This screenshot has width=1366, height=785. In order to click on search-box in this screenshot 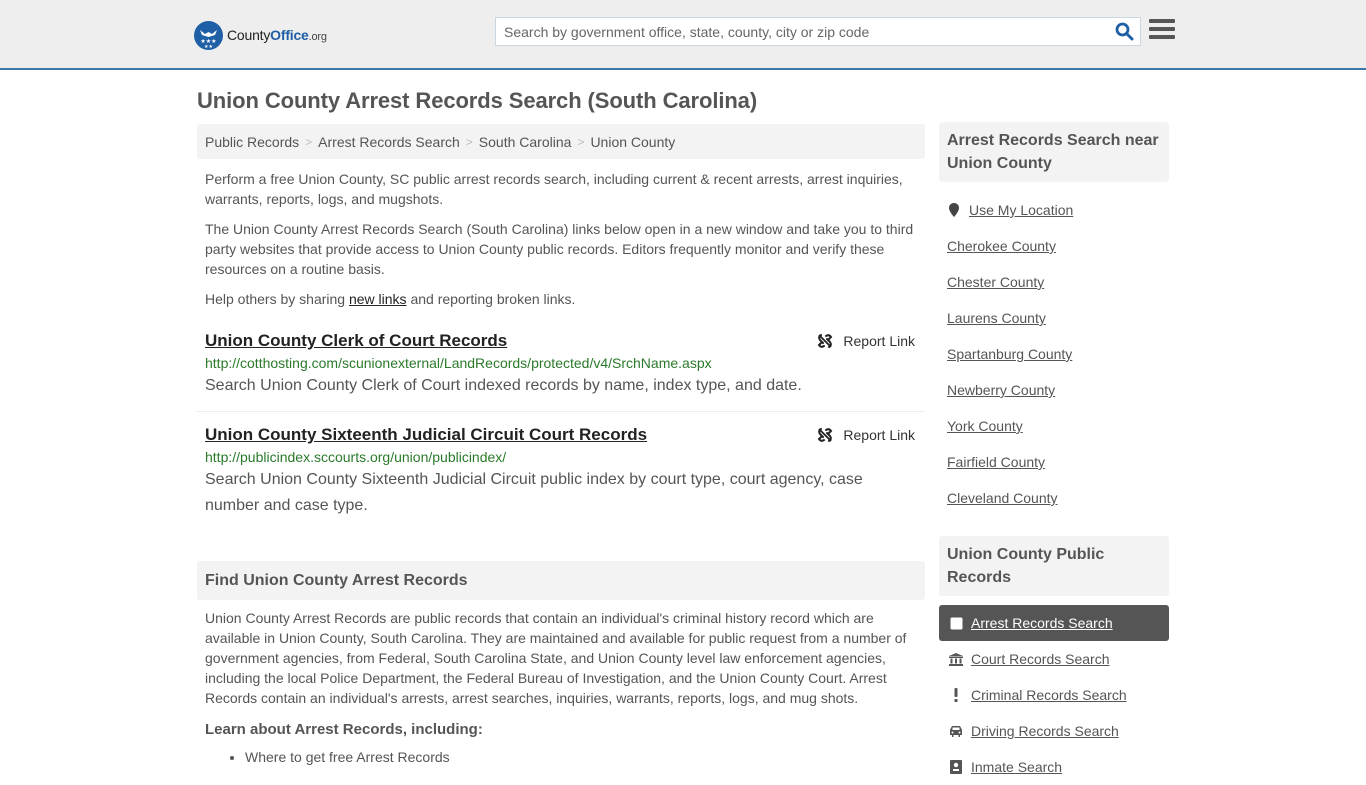, I will do `click(818, 31)`.